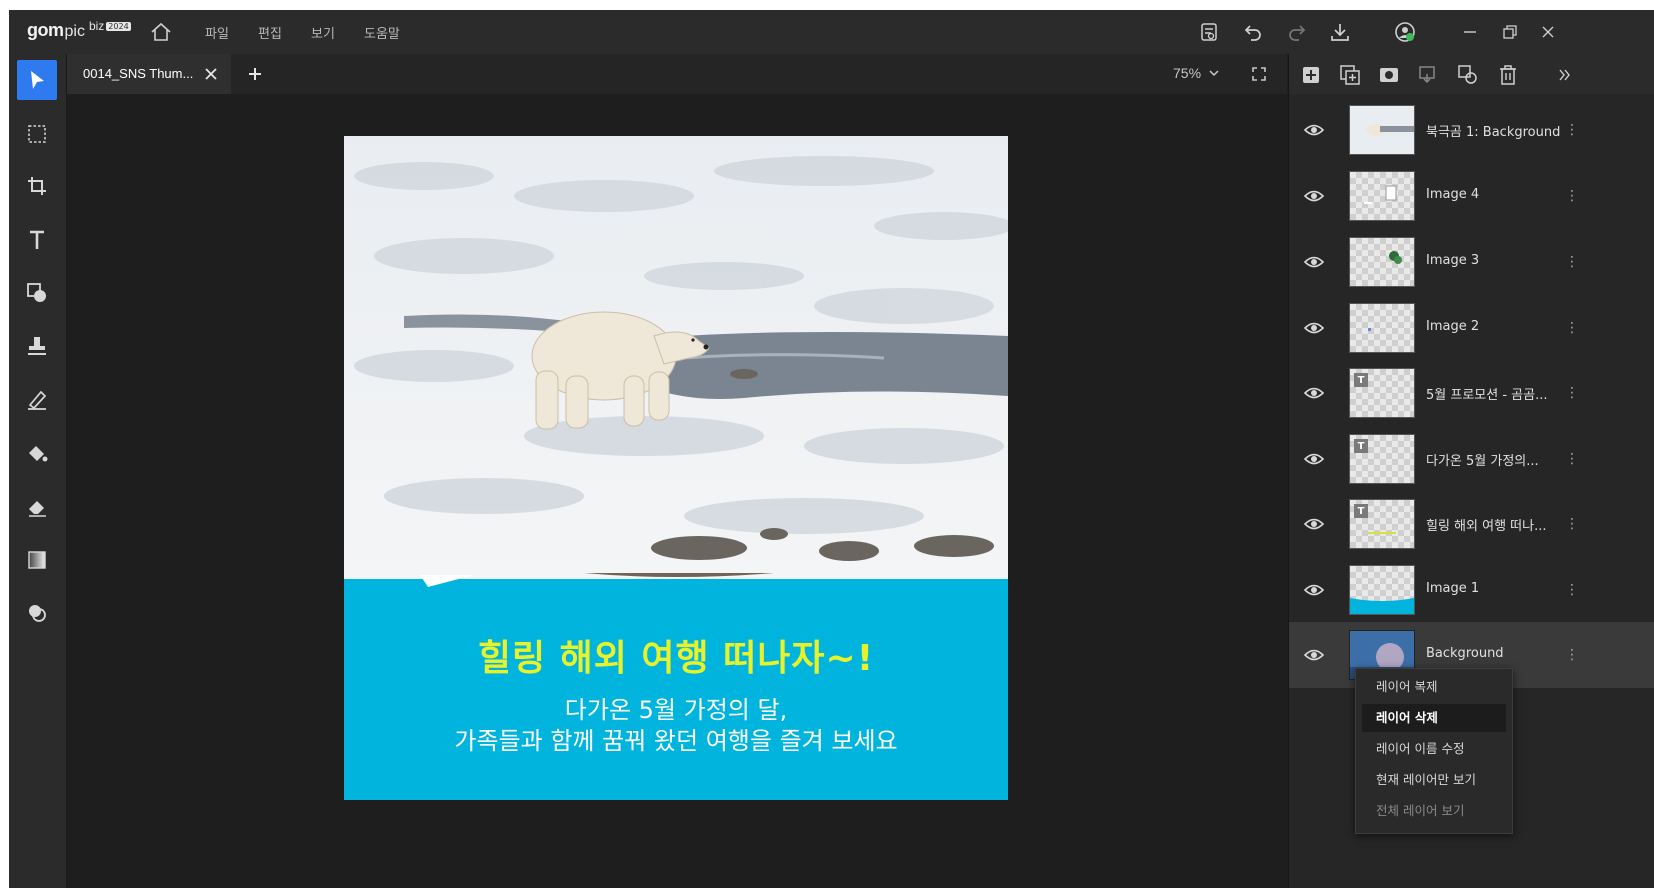 The image size is (1654, 888). What do you see at coordinates (1471, 459) in the screenshot?
I see `layer-row: T 다가온 5월 가정의... ⋮` at bounding box center [1471, 459].